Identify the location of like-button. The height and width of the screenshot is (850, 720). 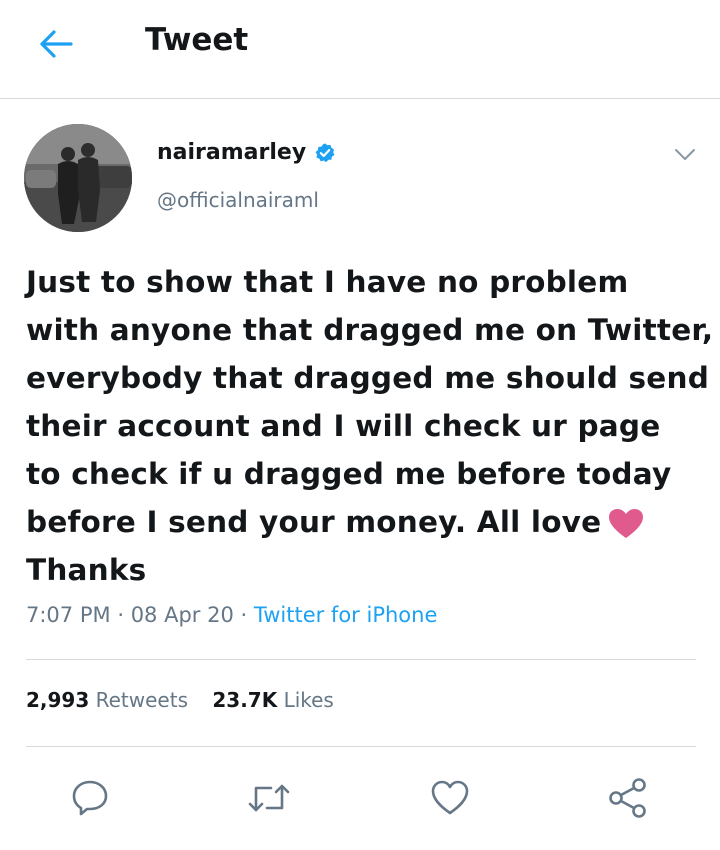
(450, 798).